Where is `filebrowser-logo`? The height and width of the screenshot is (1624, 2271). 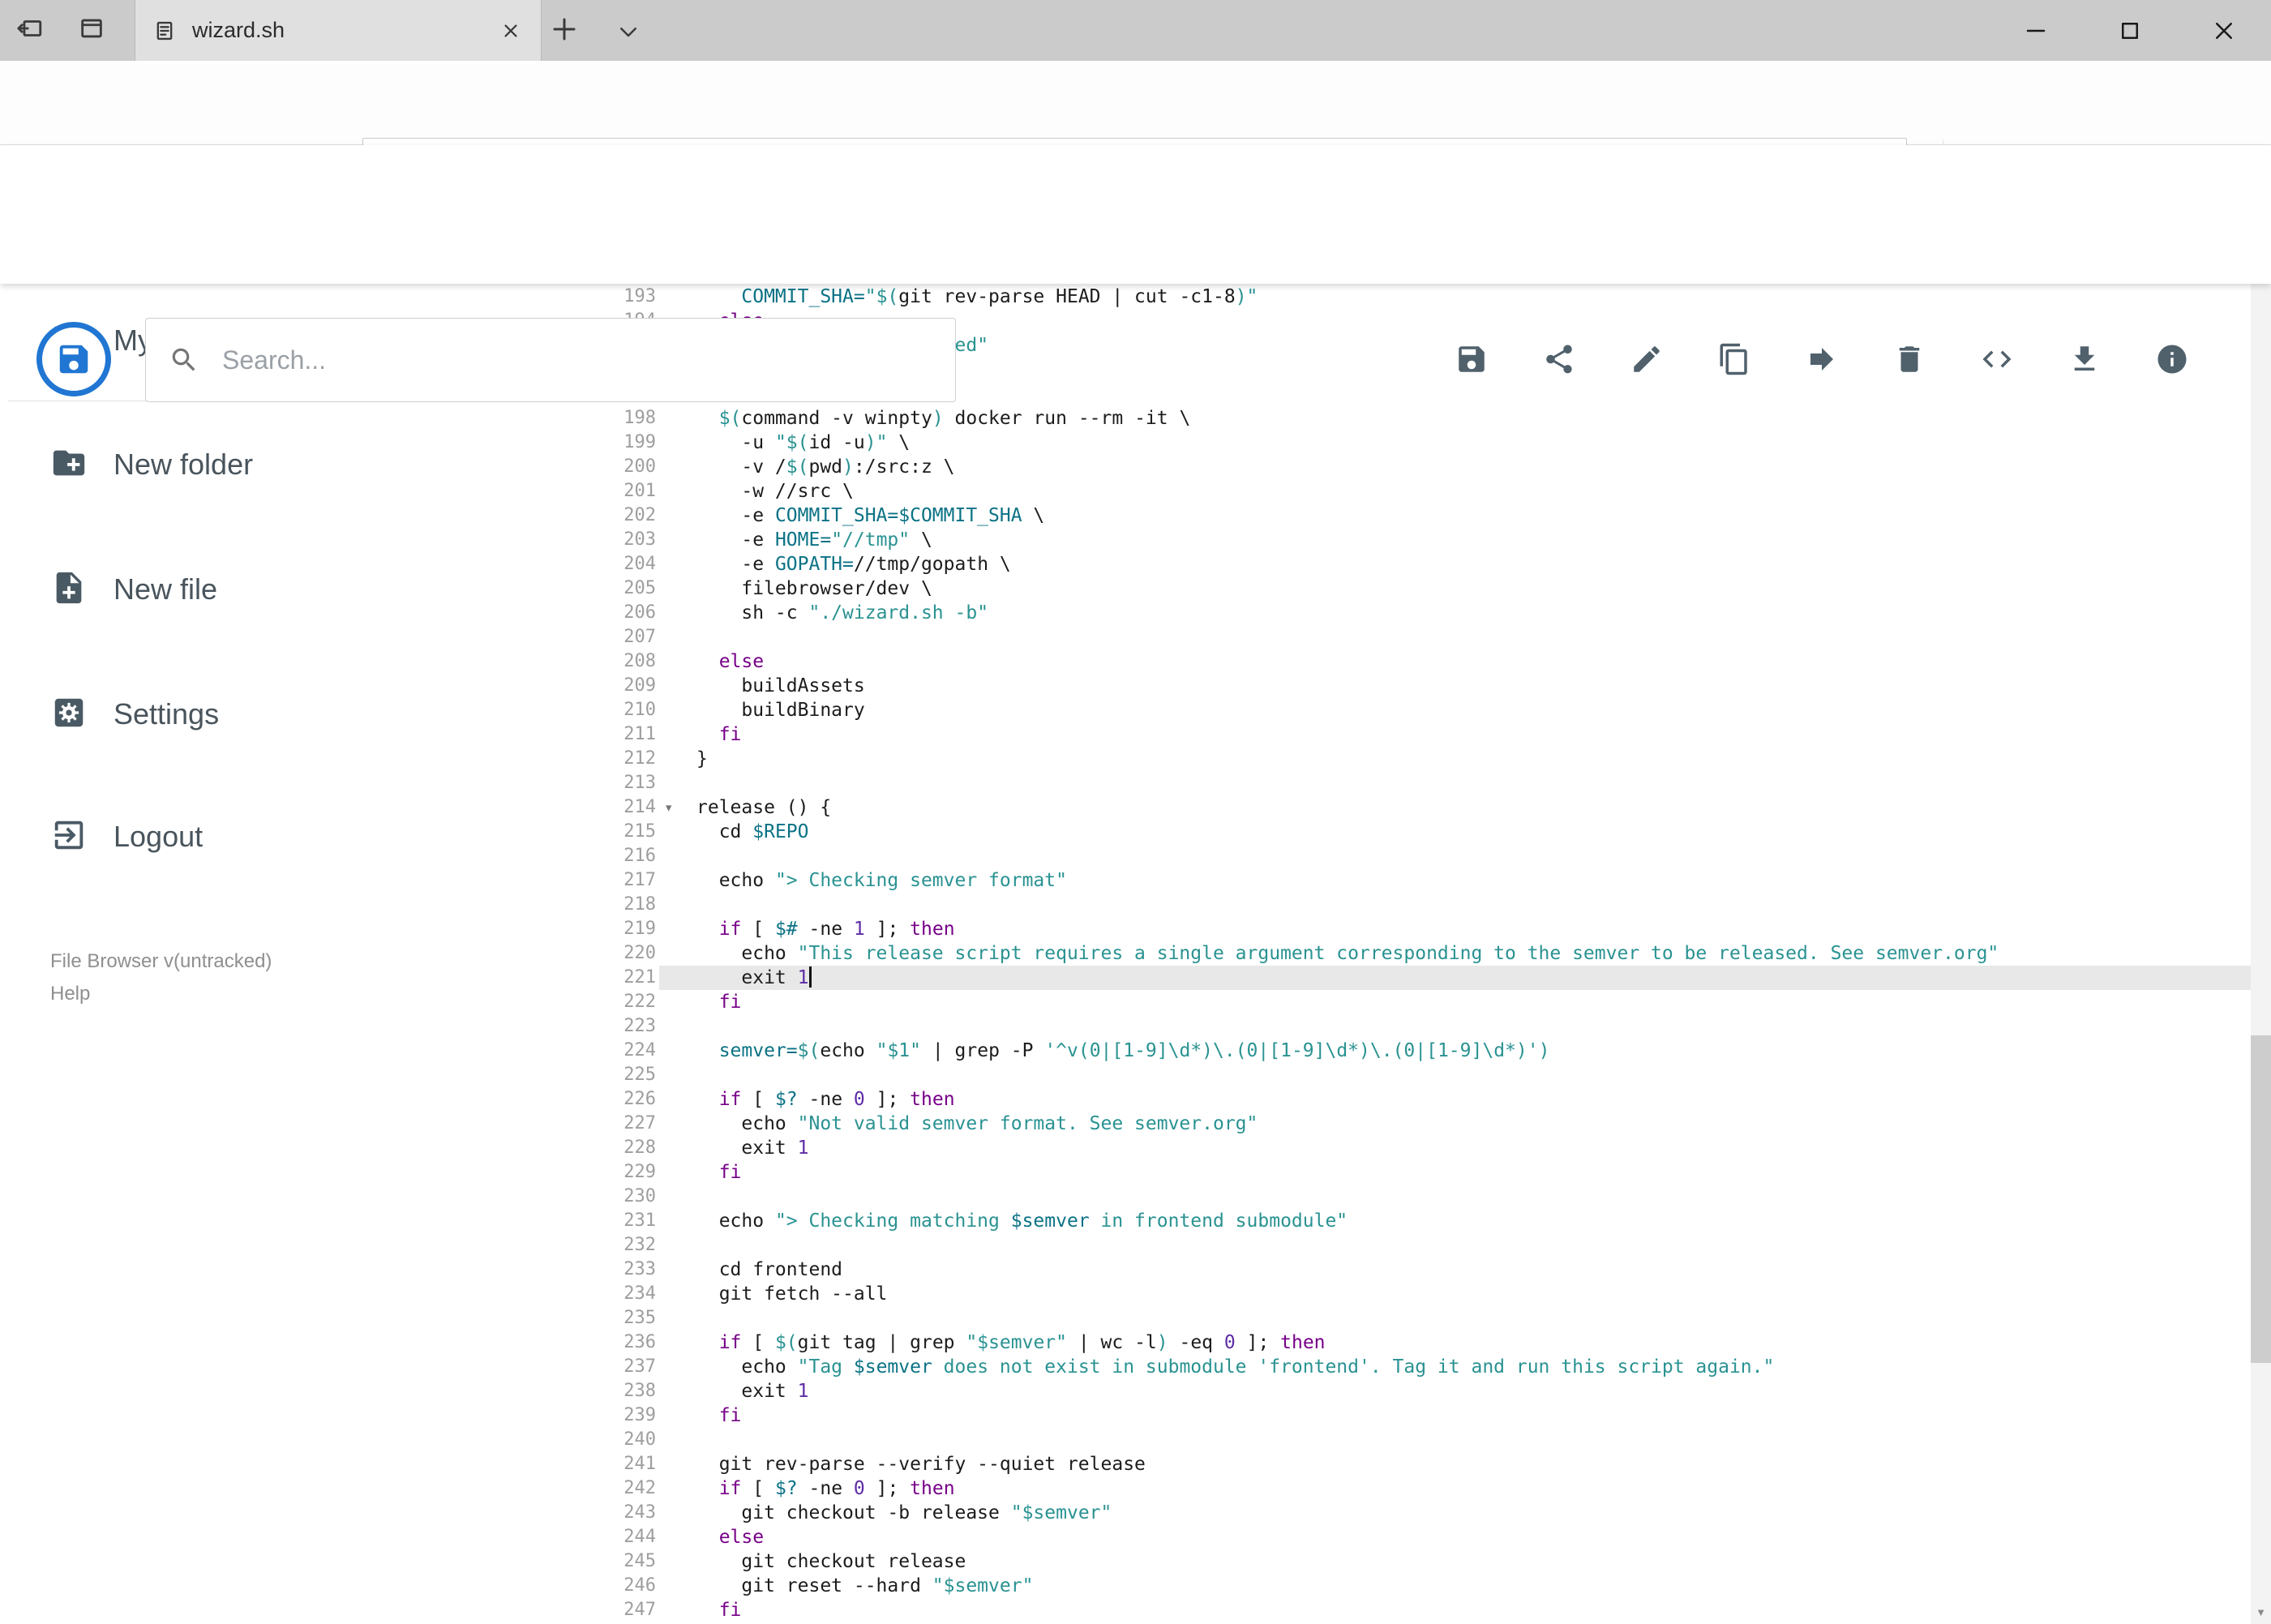
filebrowser-logo is located at coordinates (73, 359).